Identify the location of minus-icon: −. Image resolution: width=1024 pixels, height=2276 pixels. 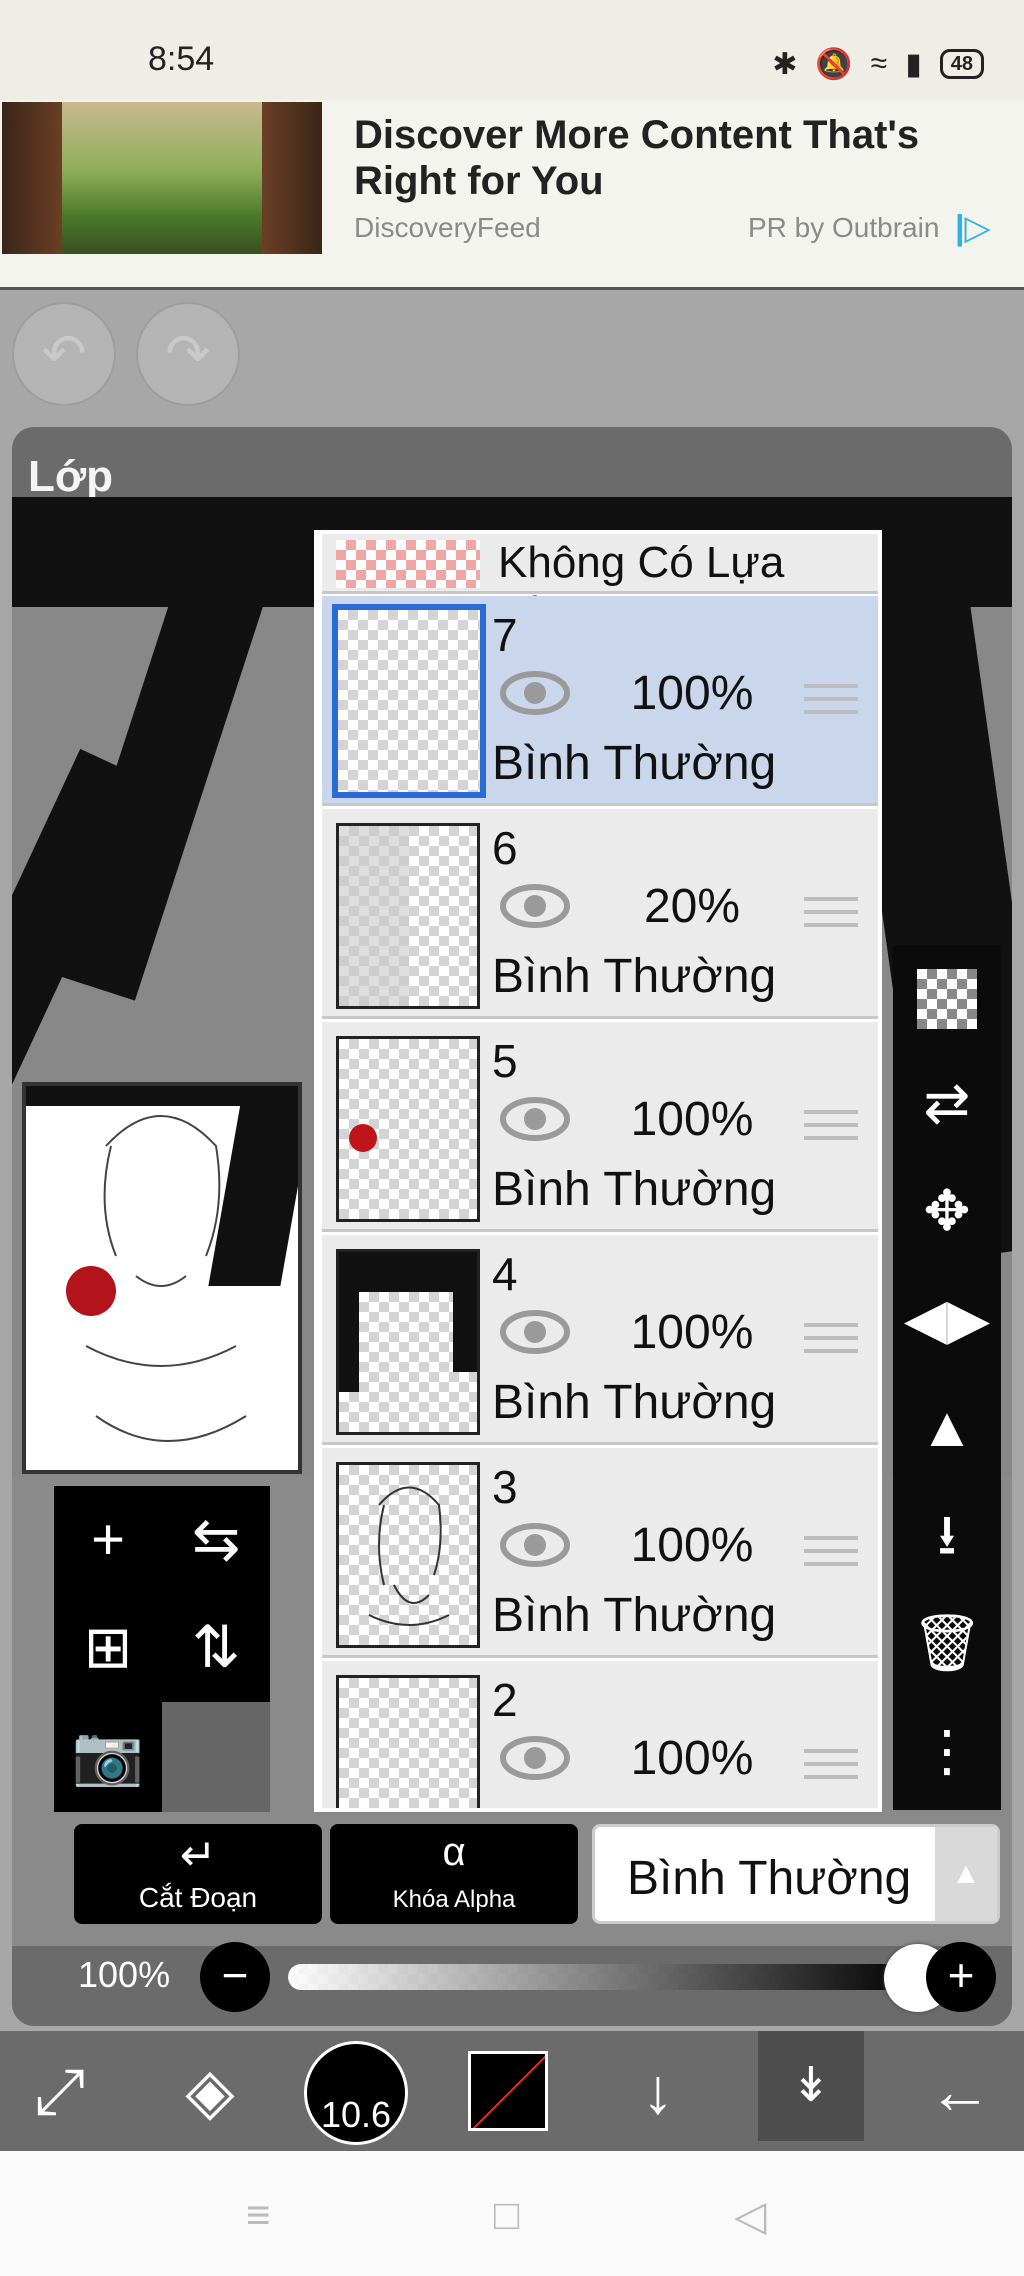
(235, 1975).